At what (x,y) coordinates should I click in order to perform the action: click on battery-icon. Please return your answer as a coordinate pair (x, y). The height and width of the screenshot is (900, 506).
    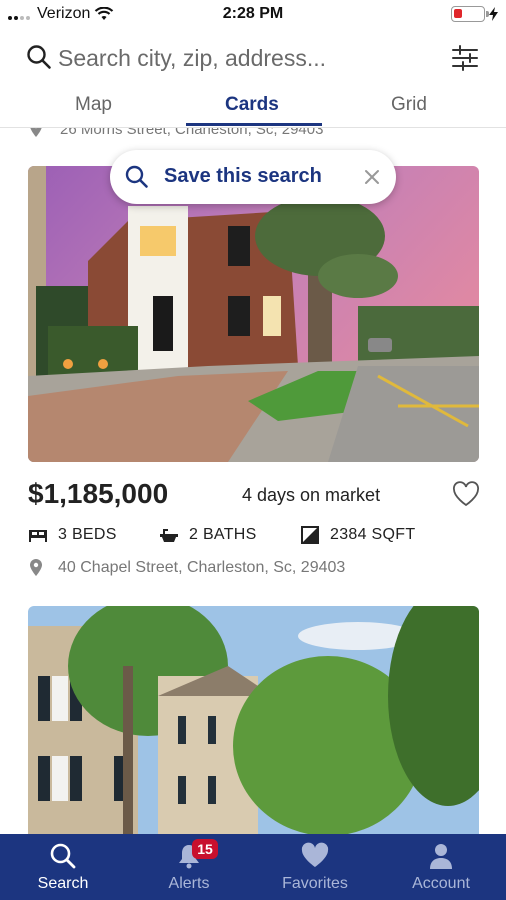
    Looking at the image, I should click on (470, 14).